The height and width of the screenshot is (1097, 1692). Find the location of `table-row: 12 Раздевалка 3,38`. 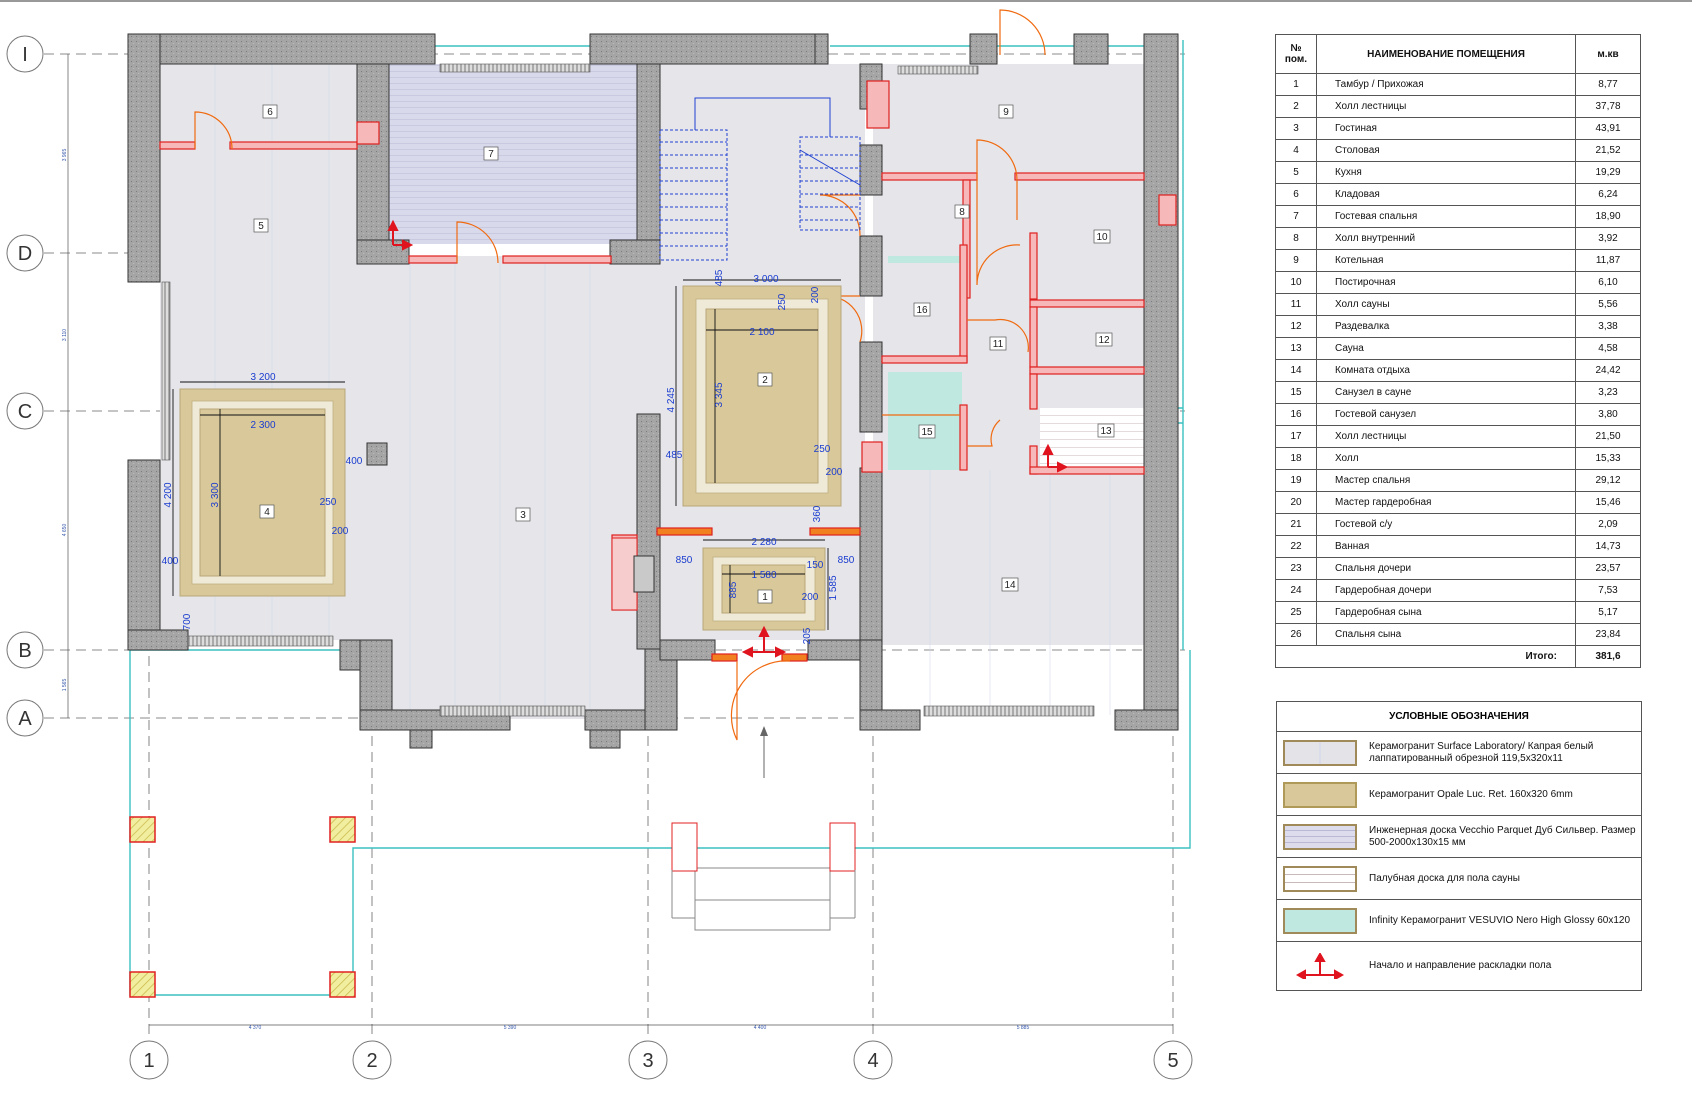

table-row: 12 Раздевалка 3,38 is located at coordinates (1458, 326).